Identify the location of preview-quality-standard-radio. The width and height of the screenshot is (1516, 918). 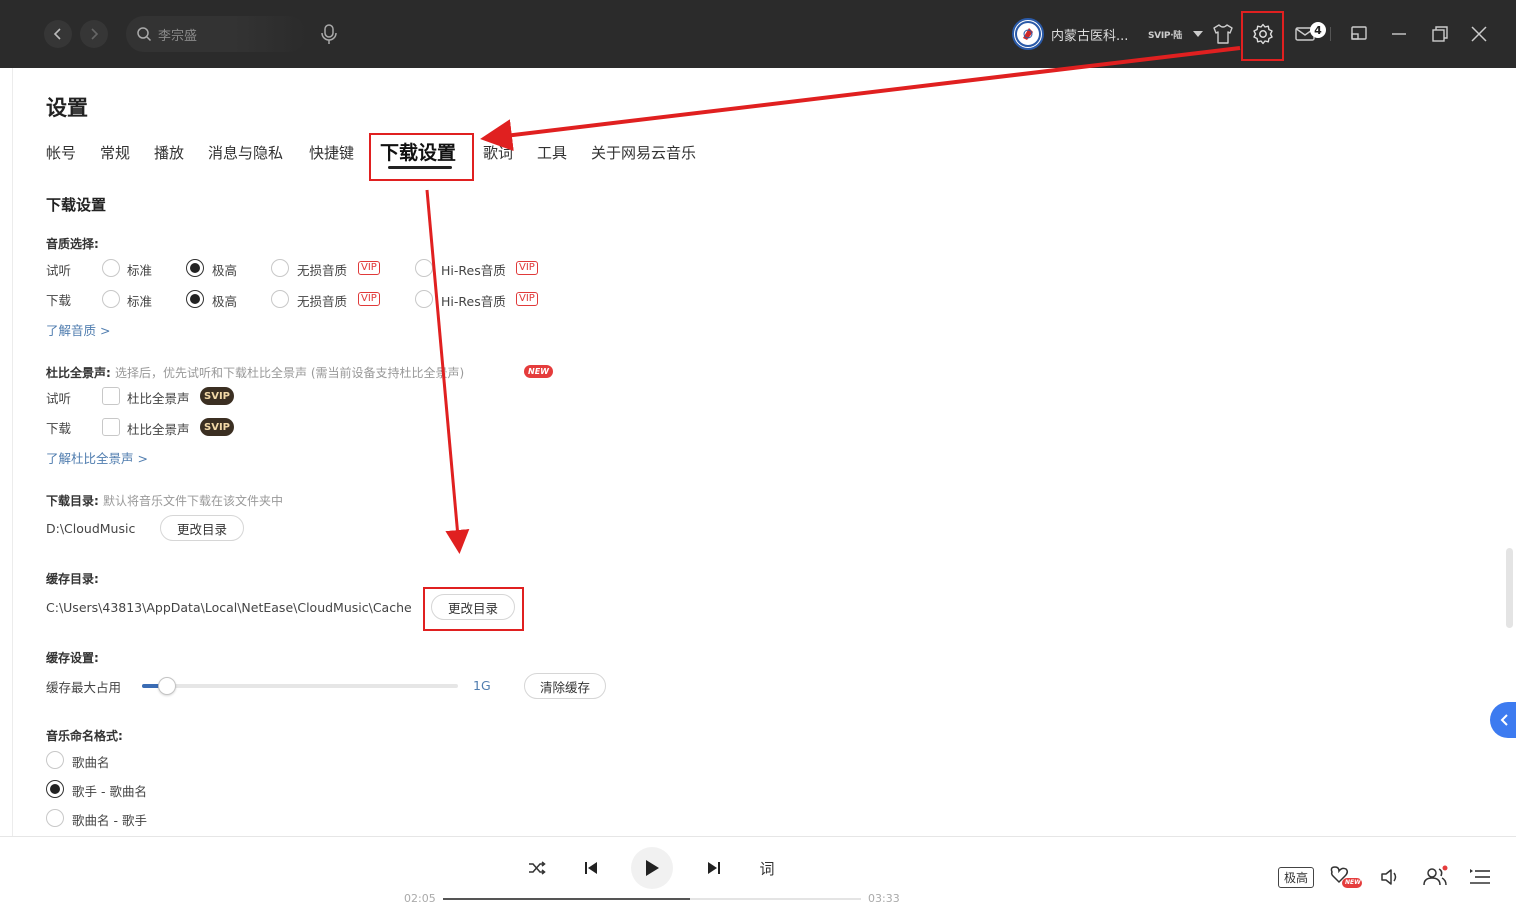
(111, 268).